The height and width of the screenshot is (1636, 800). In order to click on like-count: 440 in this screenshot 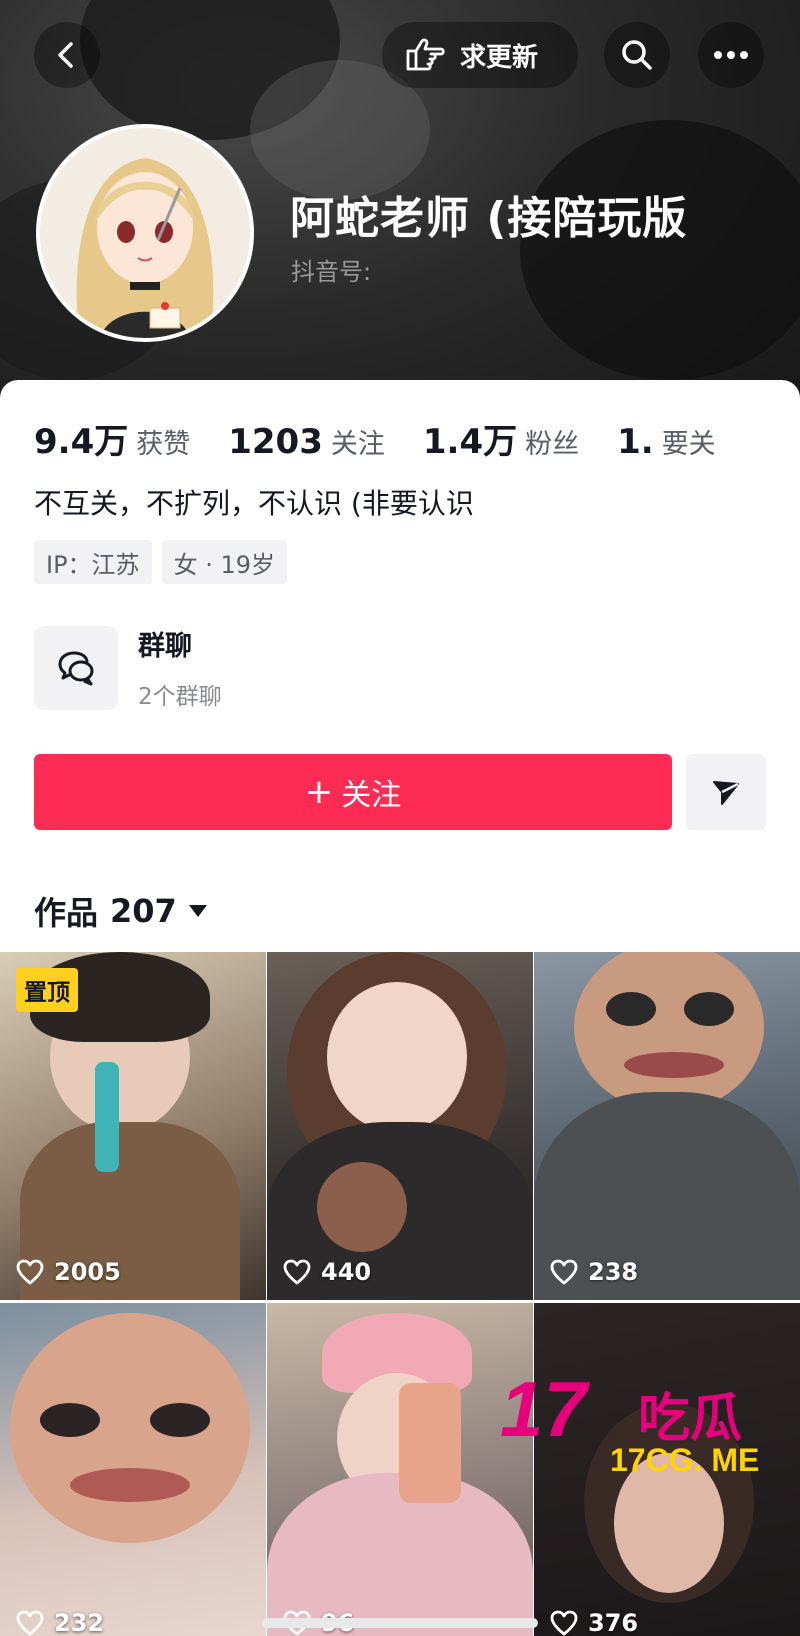, I will do `click(327, 1272)`.